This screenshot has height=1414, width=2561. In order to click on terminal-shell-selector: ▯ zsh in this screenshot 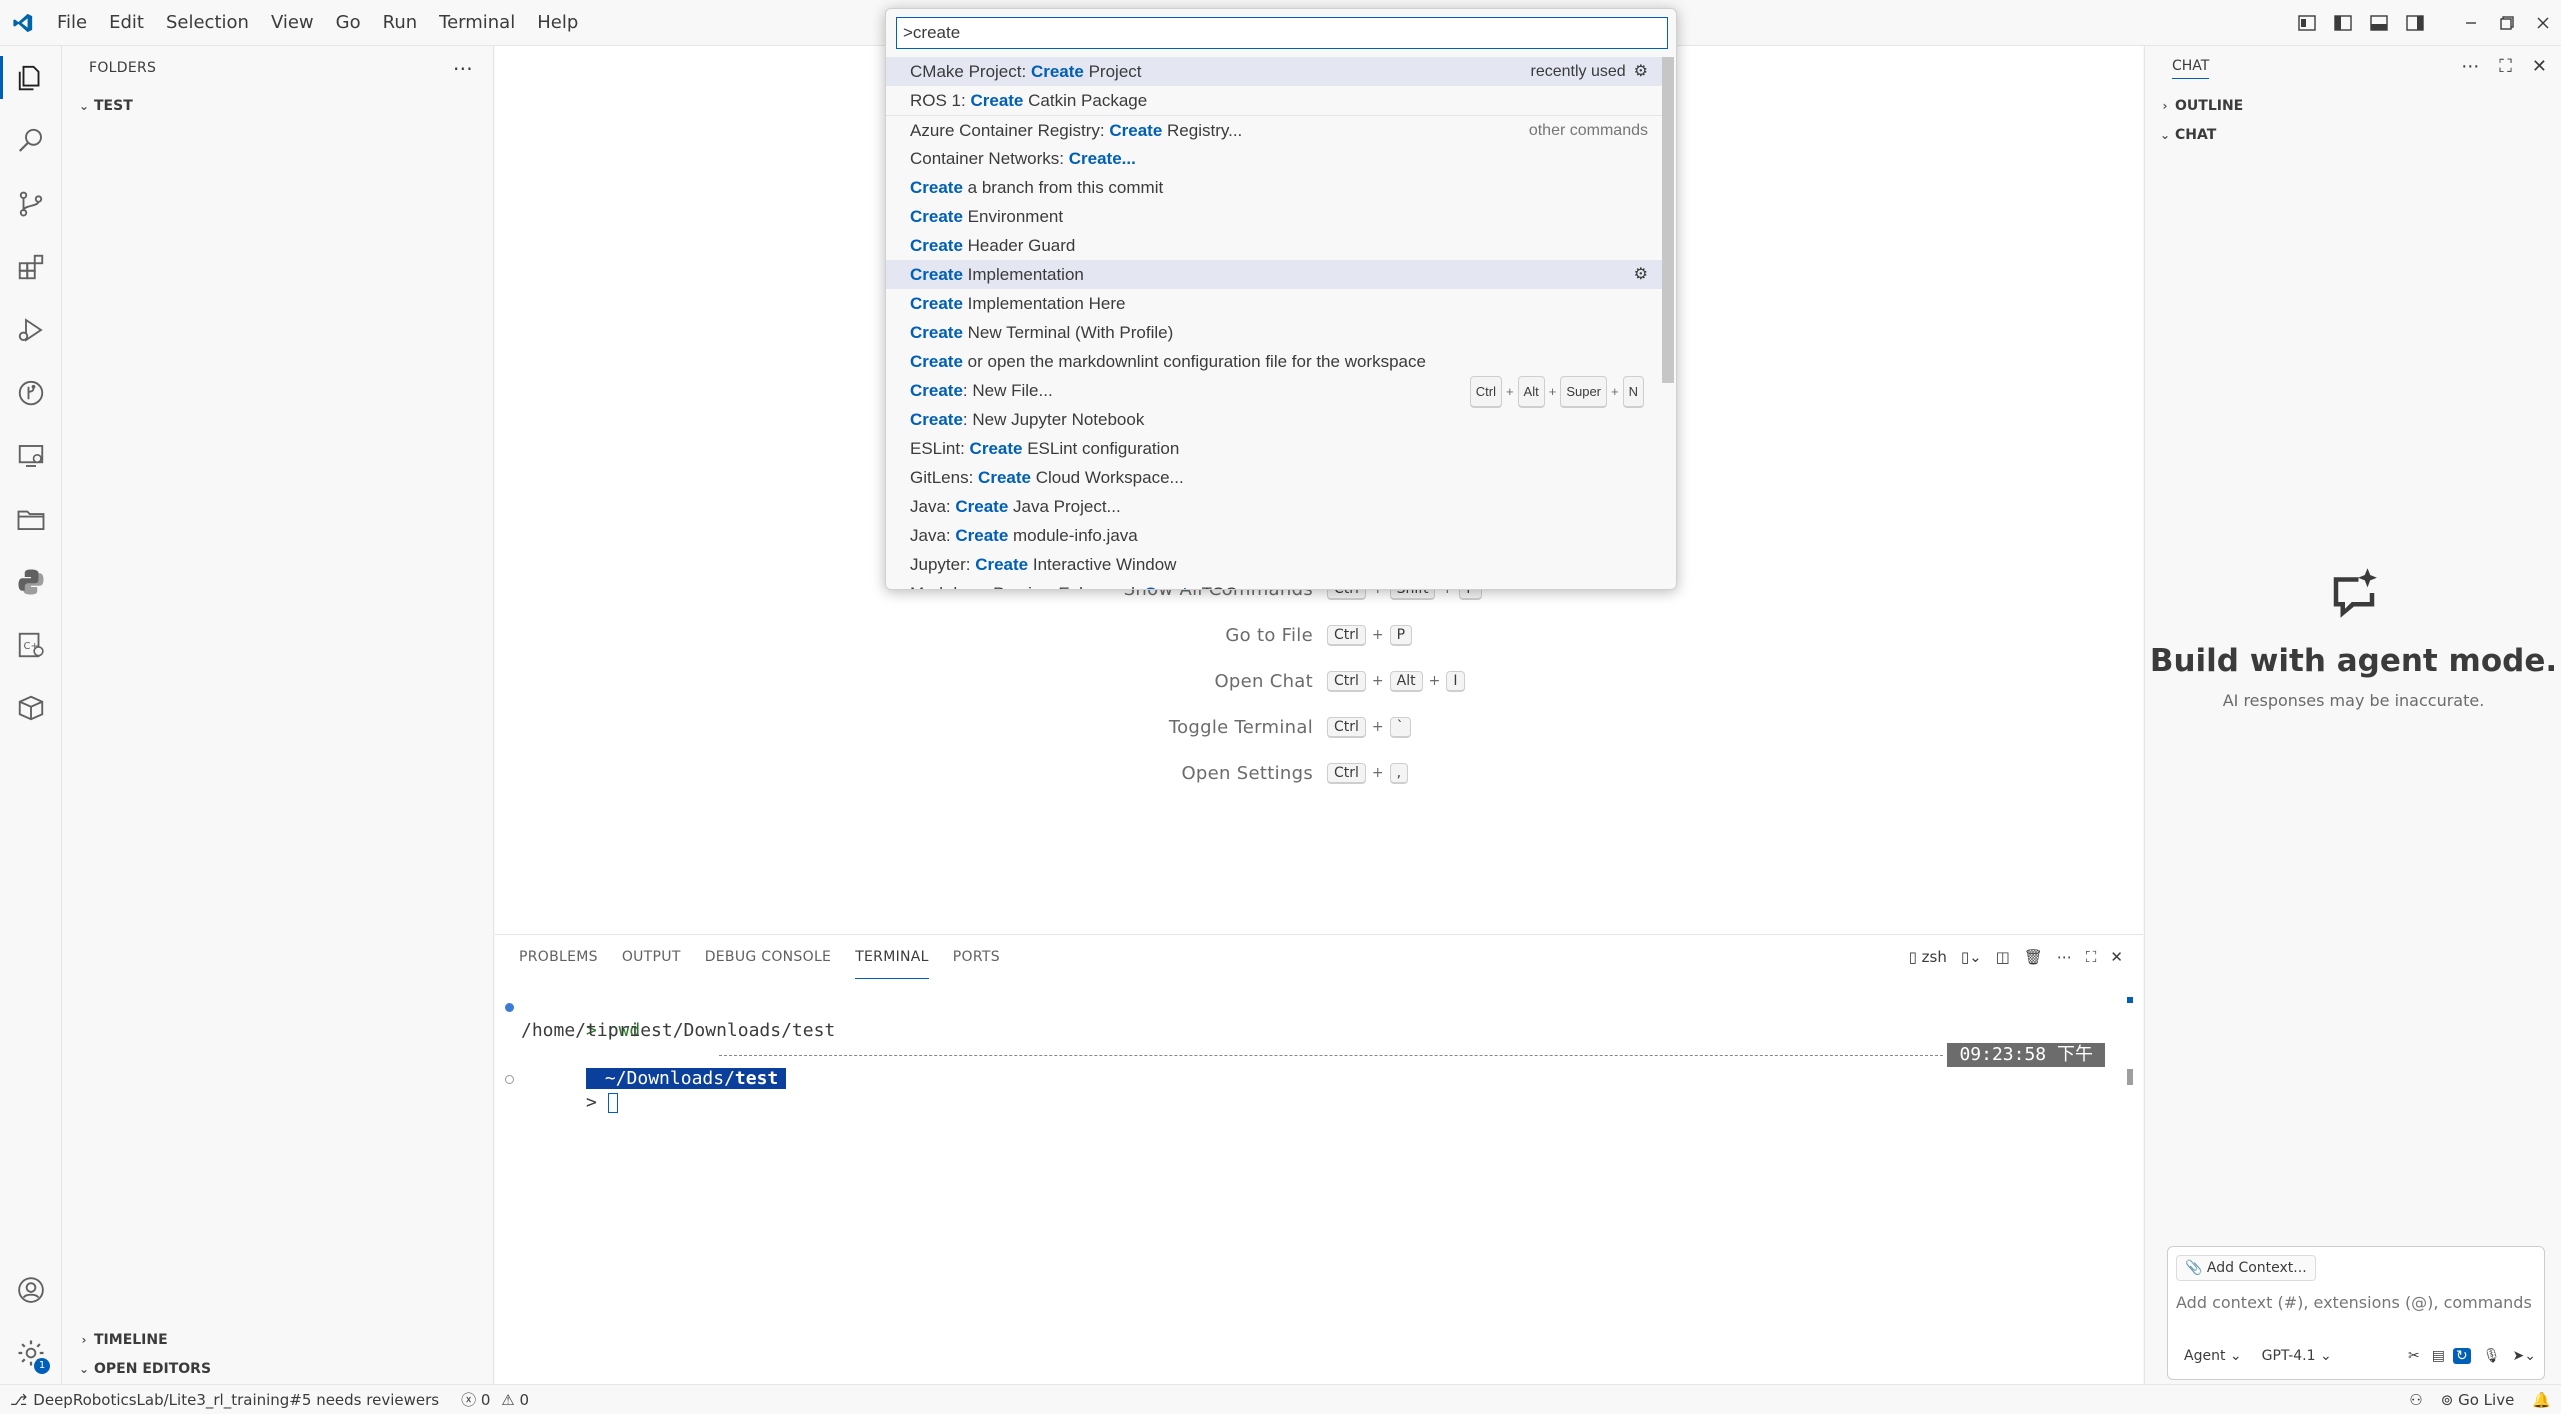, I will do `click(1928, 957)`.